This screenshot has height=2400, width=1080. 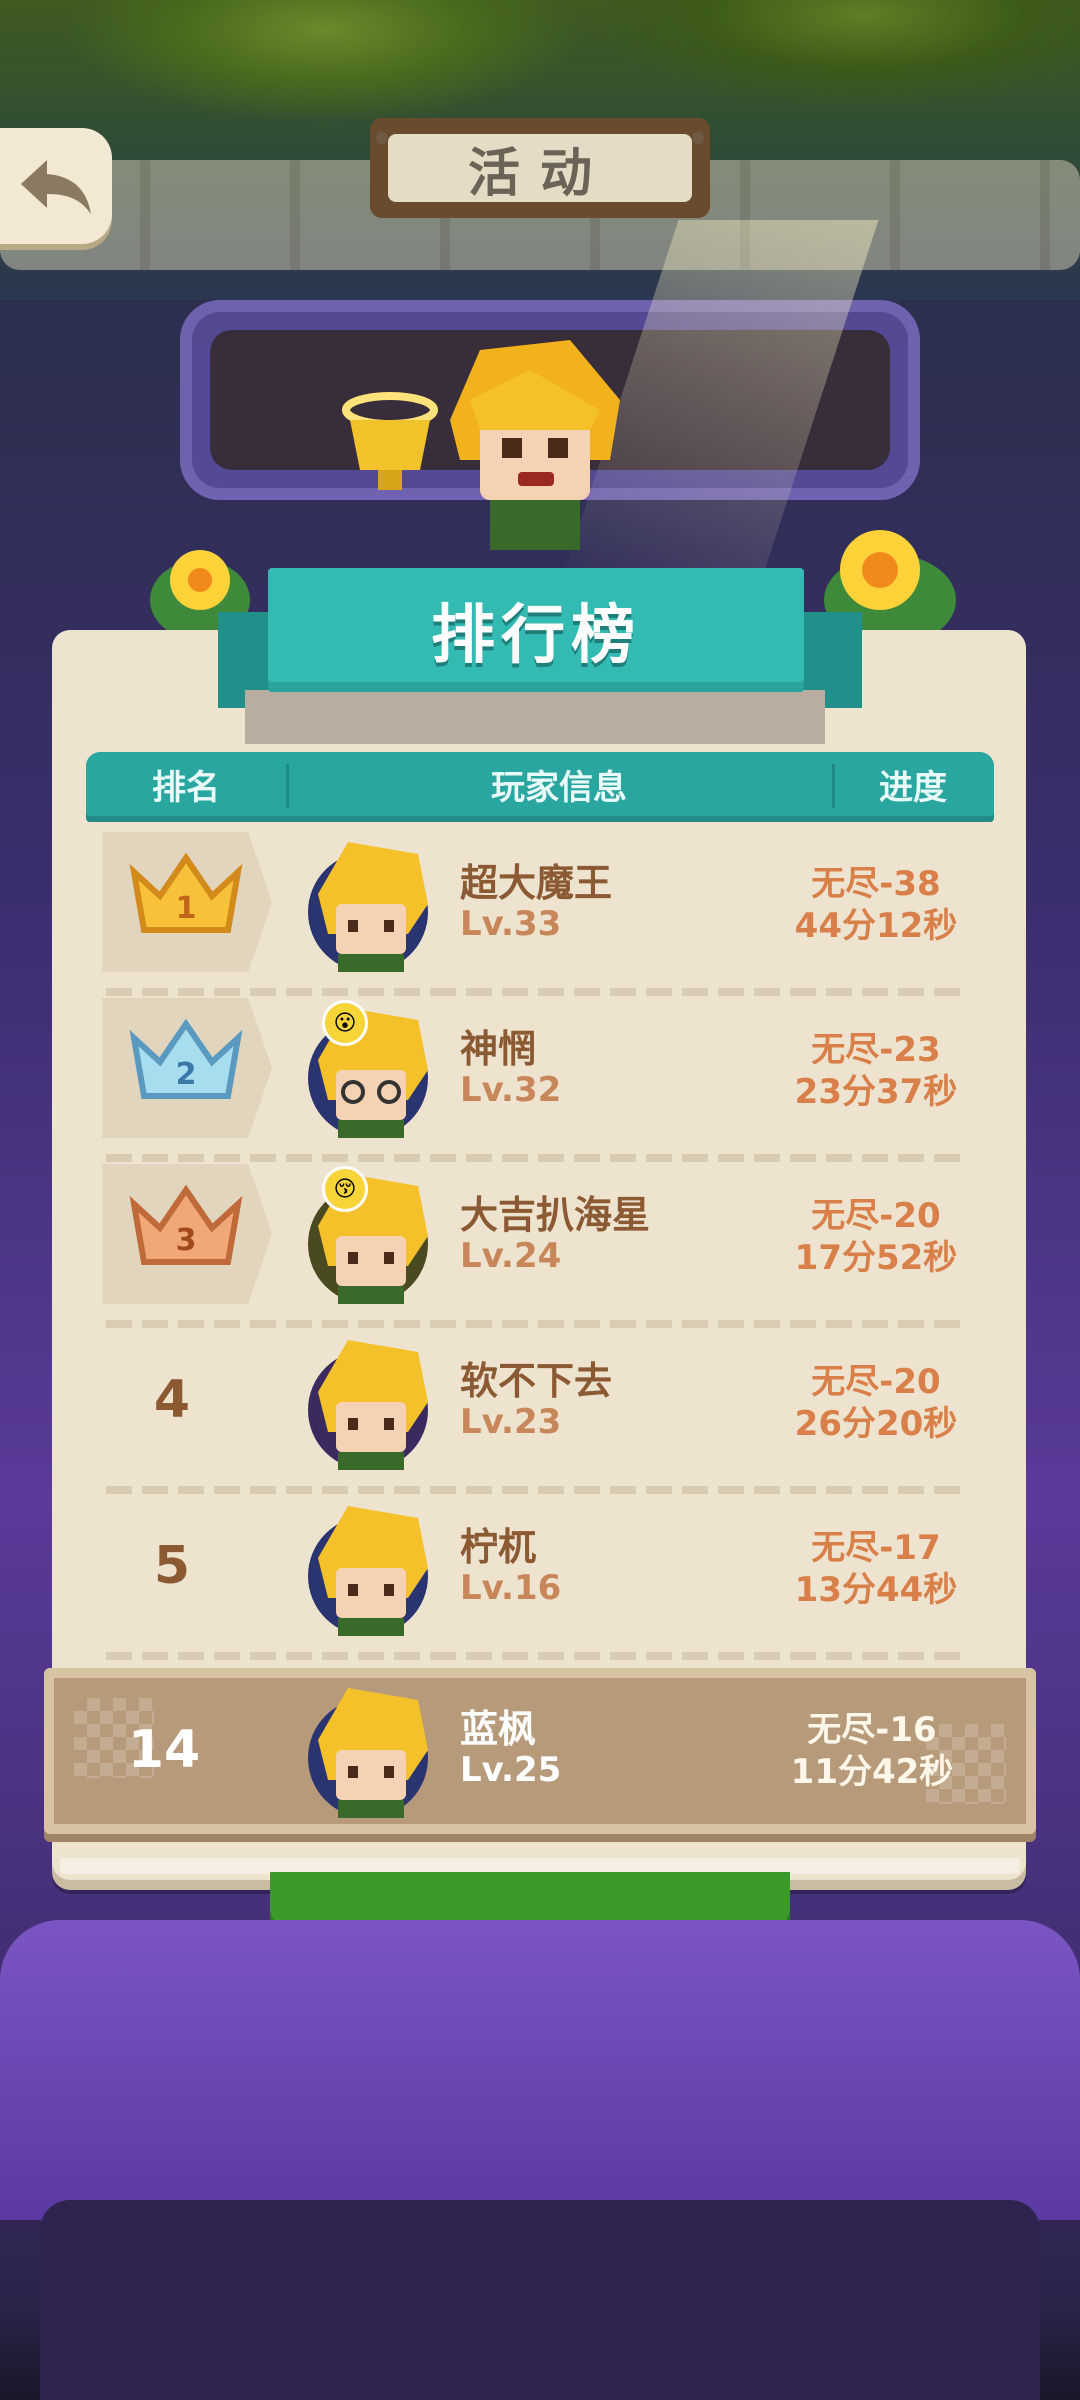 What do you see at coordinates (511, 1422) in the screenshot?
I see `player-level: Lv.23` at bounding box center [511, 1422].